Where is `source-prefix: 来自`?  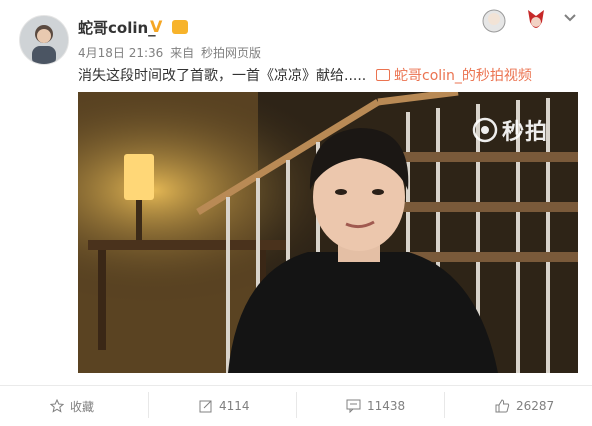
source-prefix: 来自 is located at coordinates (182, 53).